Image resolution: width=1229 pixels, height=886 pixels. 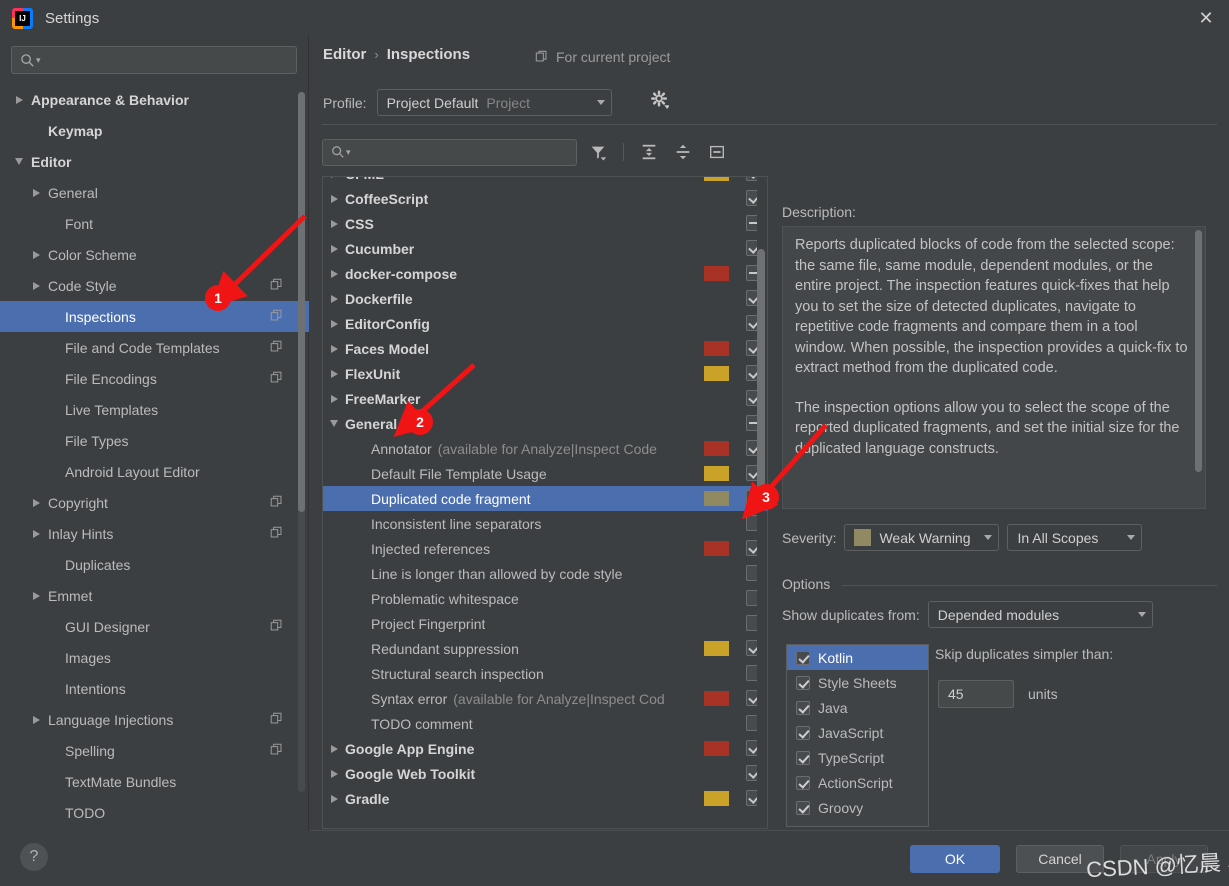 I want to click on inspection-row: docker-compose, so click(x=545, y=273).